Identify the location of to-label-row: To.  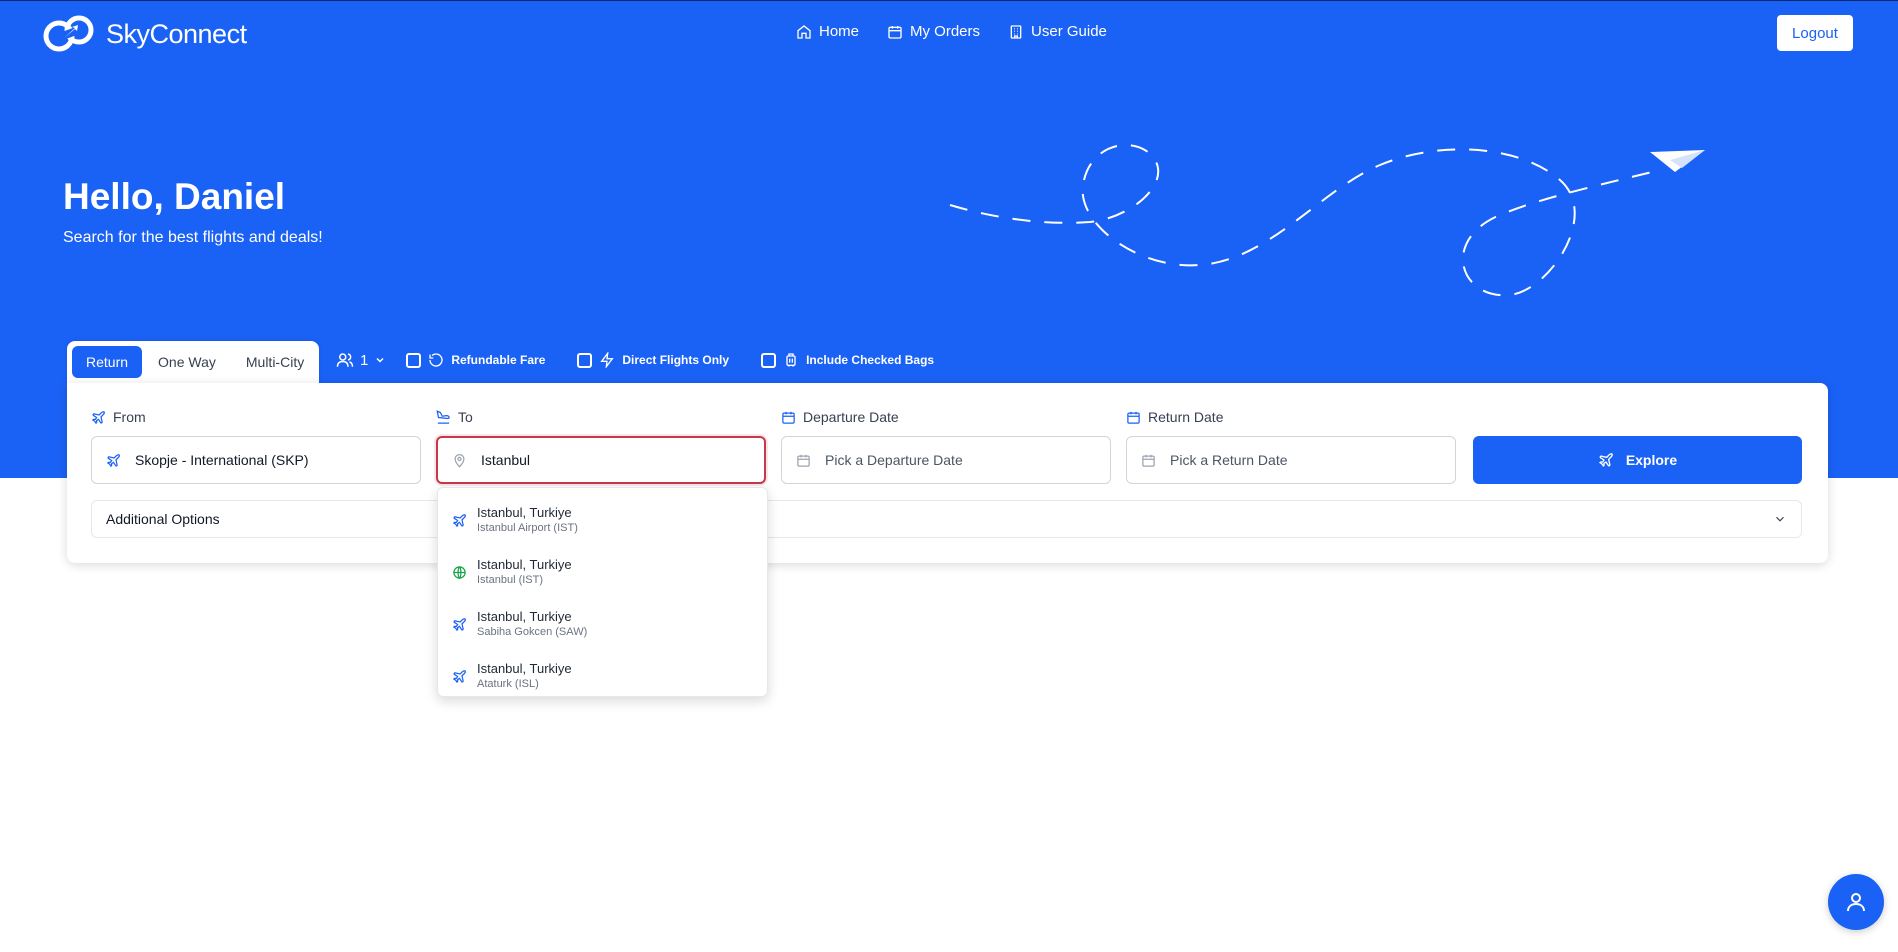
(454, 417).